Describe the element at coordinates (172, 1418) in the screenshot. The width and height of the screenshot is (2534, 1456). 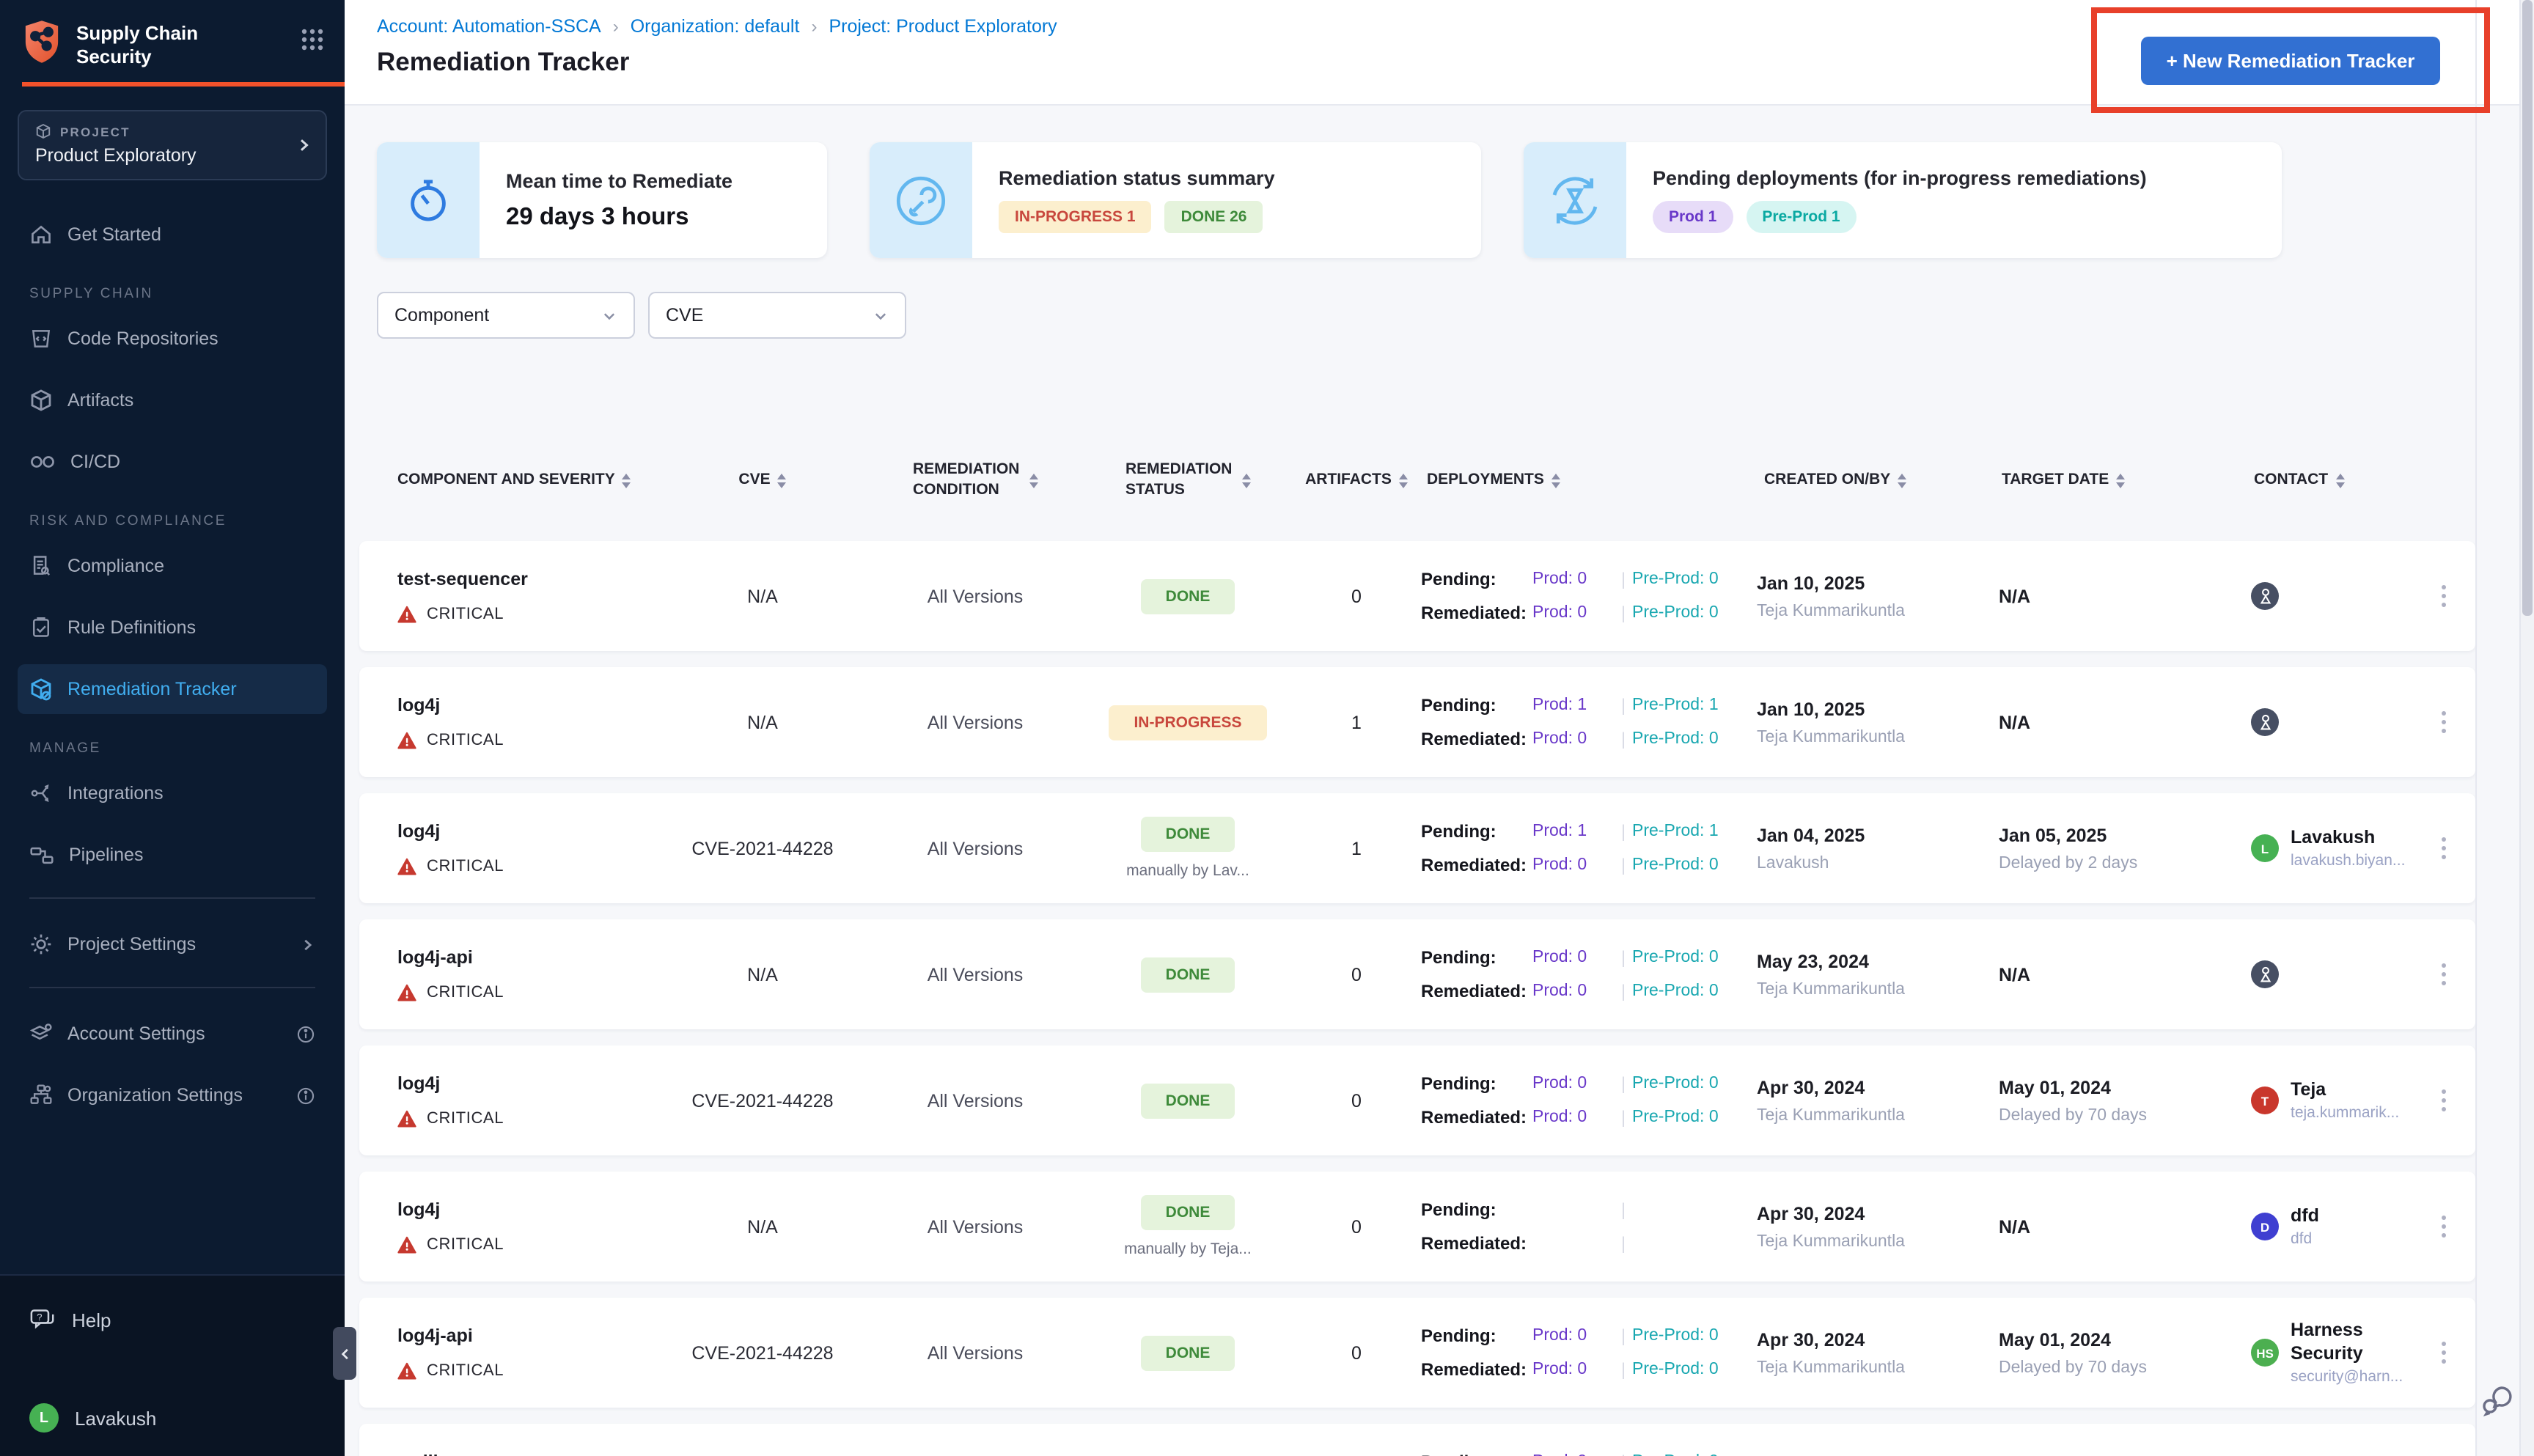
I see `user-menu: L Lavakush` at that location.